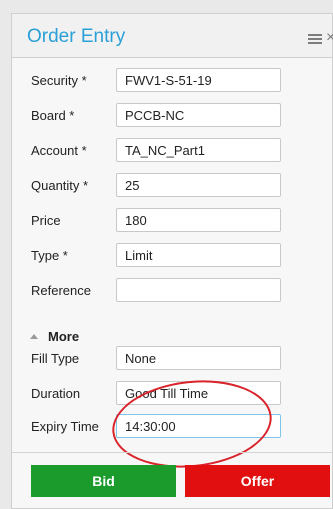 This screenshot has width=333, height=509. I want to click on panel-title: Order Entry, so click(76, 36).